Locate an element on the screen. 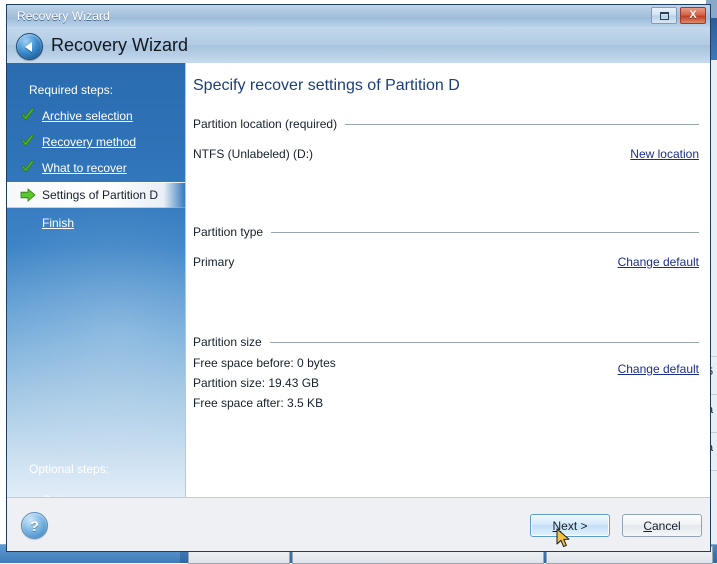 This screenshot has width=717, height=564. section-label: Partition location (required) is located at coordinates (265, 124).